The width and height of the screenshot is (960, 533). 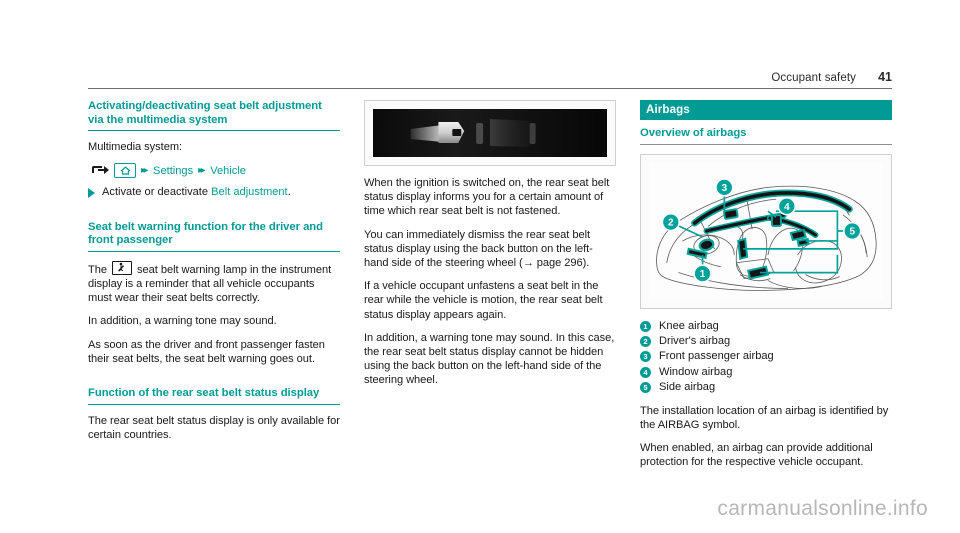 What do you see at coordinates (173, 171) in the screenshot?
I see `path-item-settings: Settings` at bounding box center [173, 171].